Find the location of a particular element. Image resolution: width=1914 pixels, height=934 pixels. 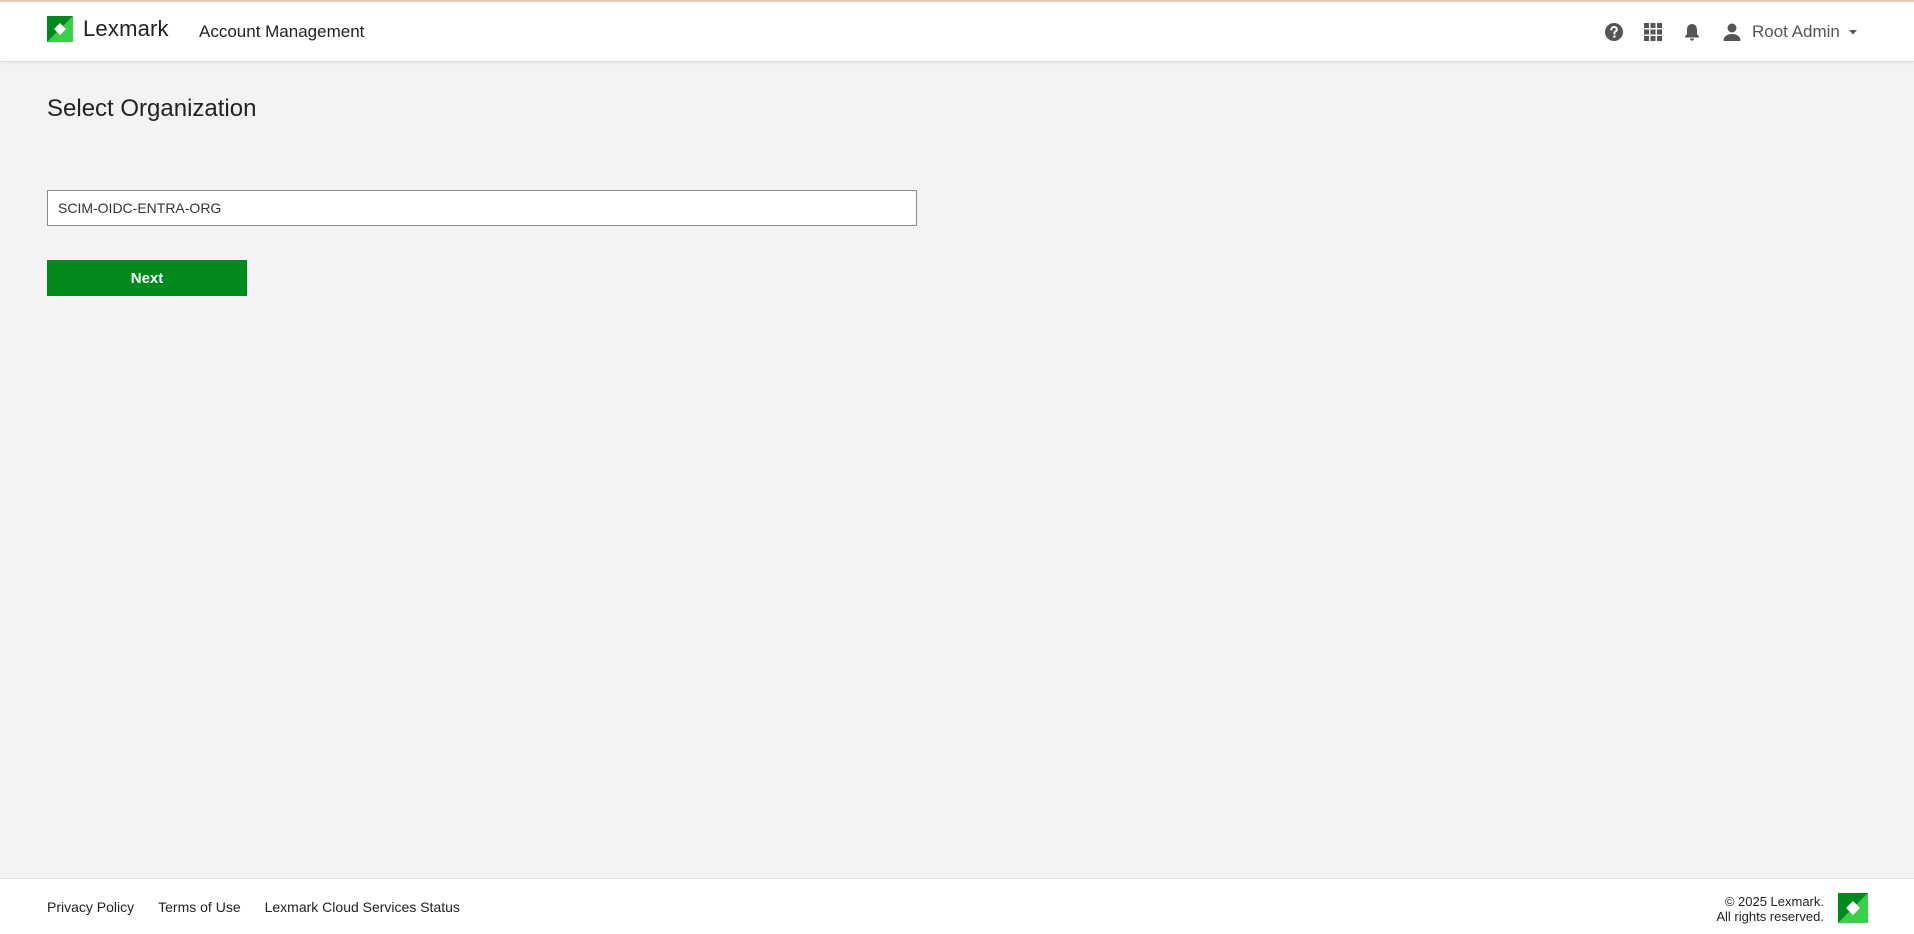

brand-name: Lexmark is located at coordinates (126, 28).